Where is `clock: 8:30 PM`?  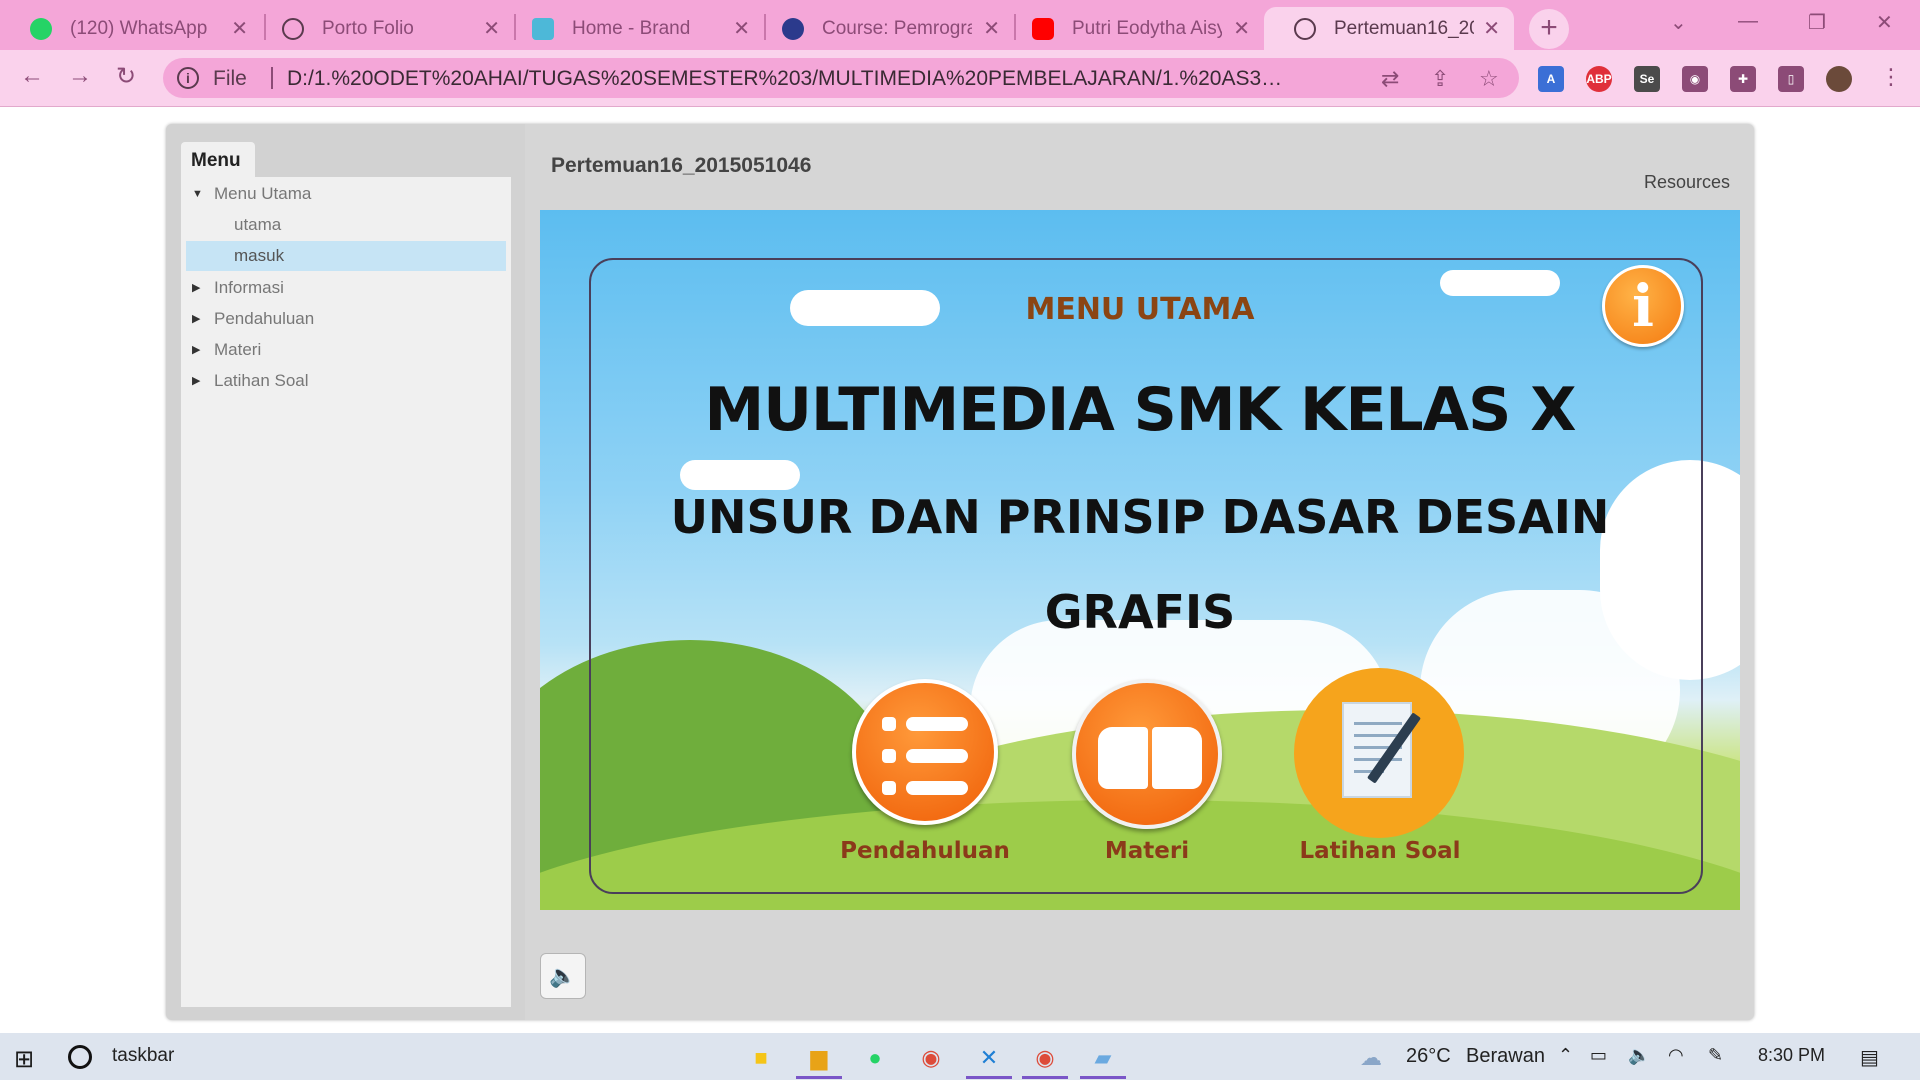
clock: 8:30 PM is located at coordinates (1791, 1055).